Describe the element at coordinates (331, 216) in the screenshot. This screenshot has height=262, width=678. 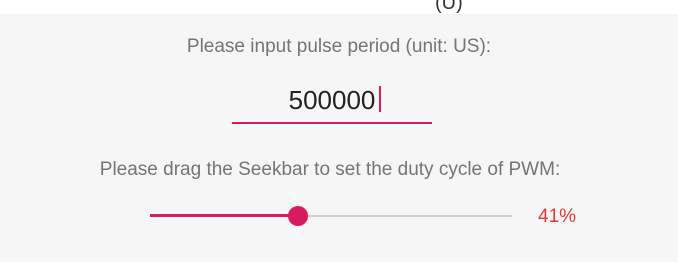
I see `duty-cycle-seekbar` at that location.